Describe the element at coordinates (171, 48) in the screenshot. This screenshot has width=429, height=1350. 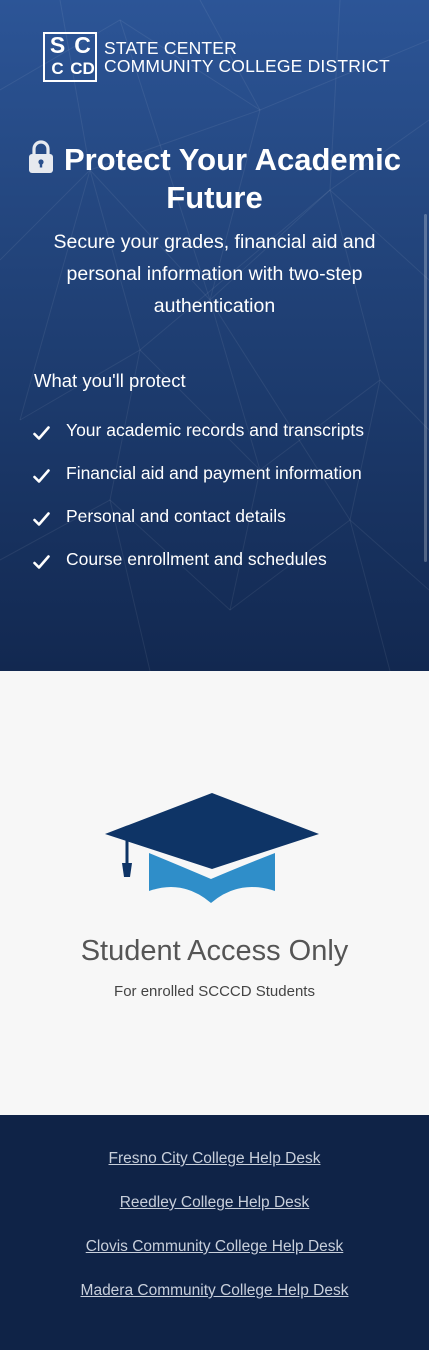
I see `org-name-line1: STATE CENTER` at that location.